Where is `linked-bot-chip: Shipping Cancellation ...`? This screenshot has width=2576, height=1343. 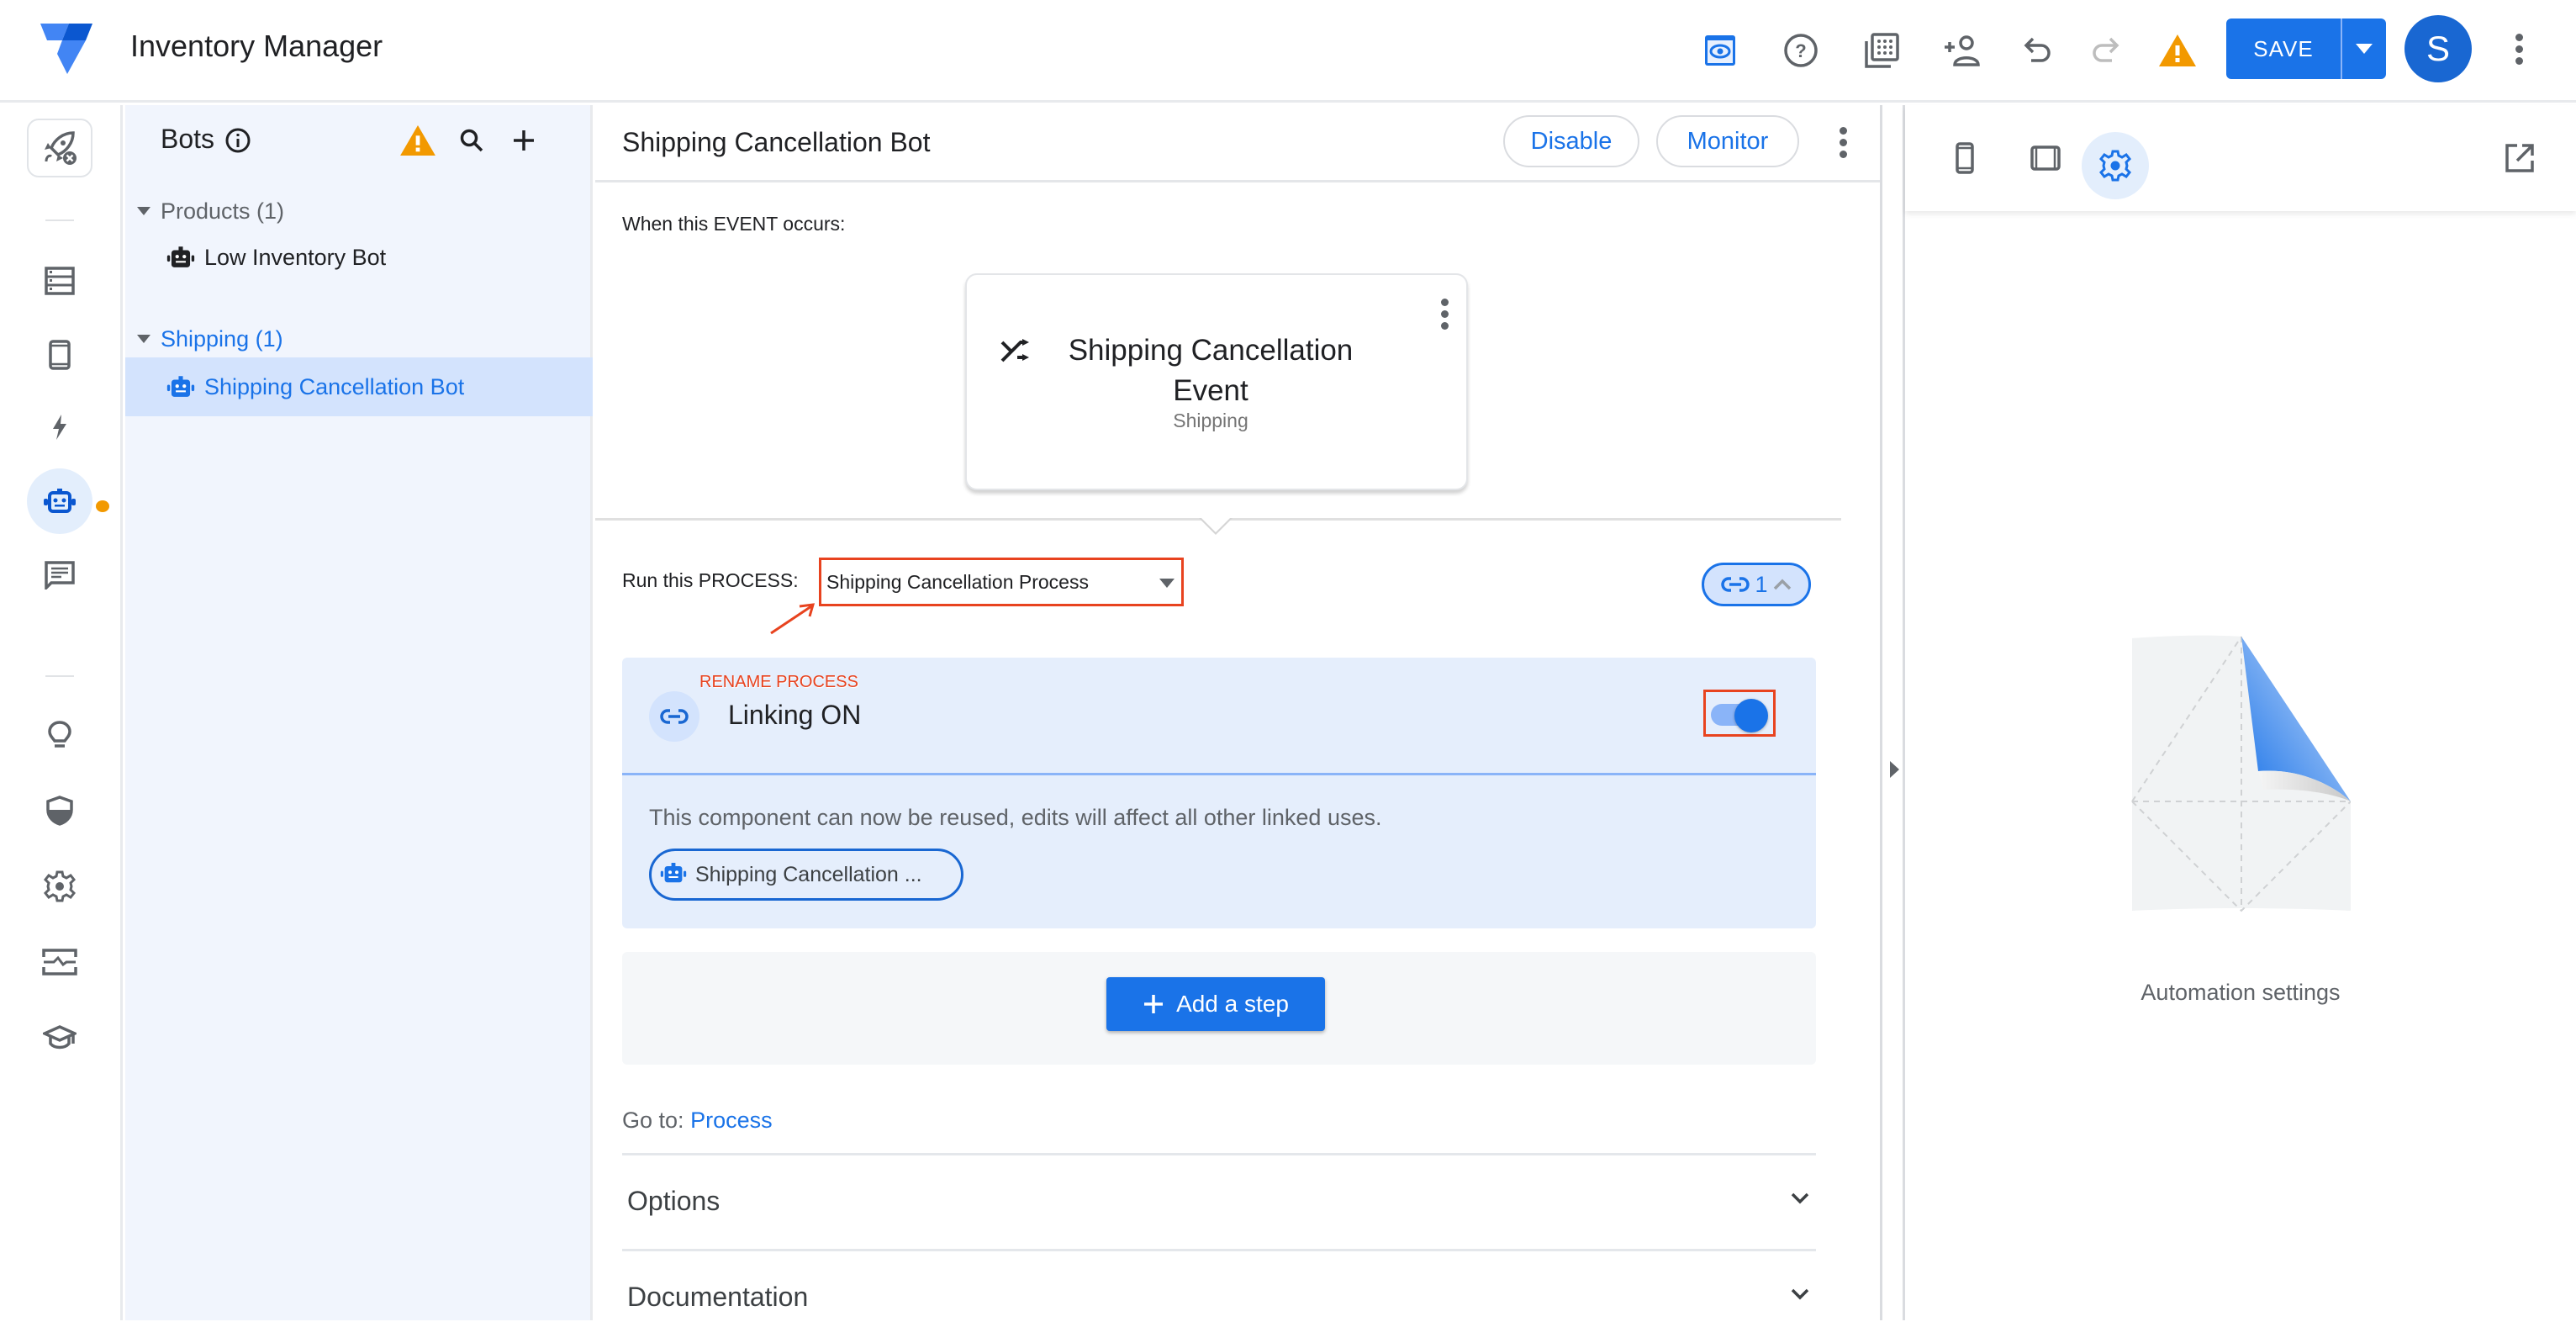
linked-bot-chip: Shipping Cancellation ... is located at coordinates (806, 875).